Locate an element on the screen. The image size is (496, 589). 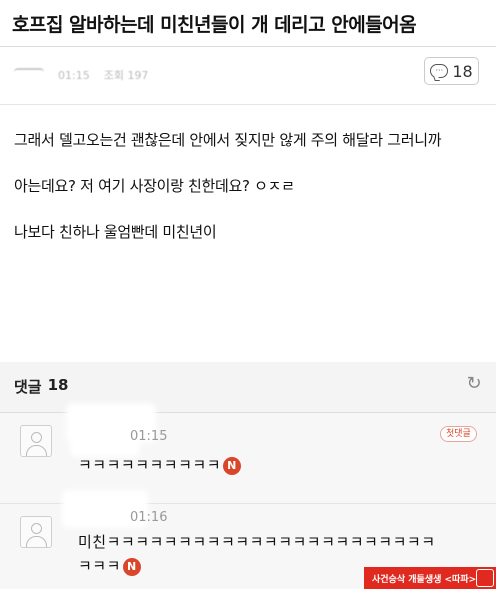
comments-title: 댓글 is located at coordinates (28, 387).